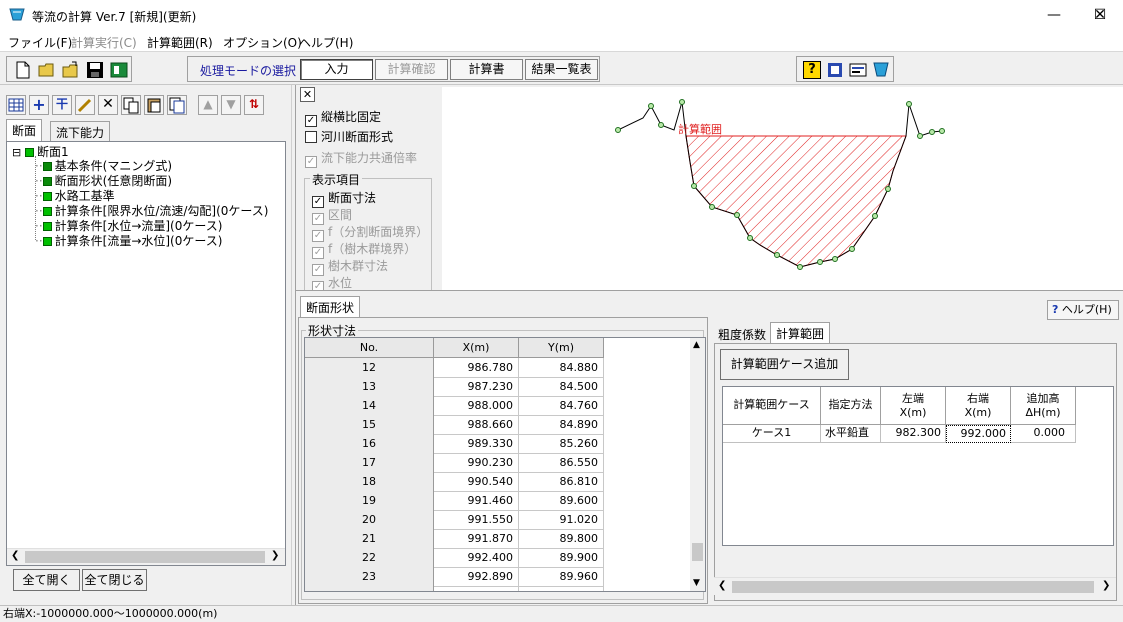 This screenshot has width=1123, height=622. Describe the element at coordinates (40, 152) in the screenshot. I see `tree-root: ⊟ 断面1` at that location.